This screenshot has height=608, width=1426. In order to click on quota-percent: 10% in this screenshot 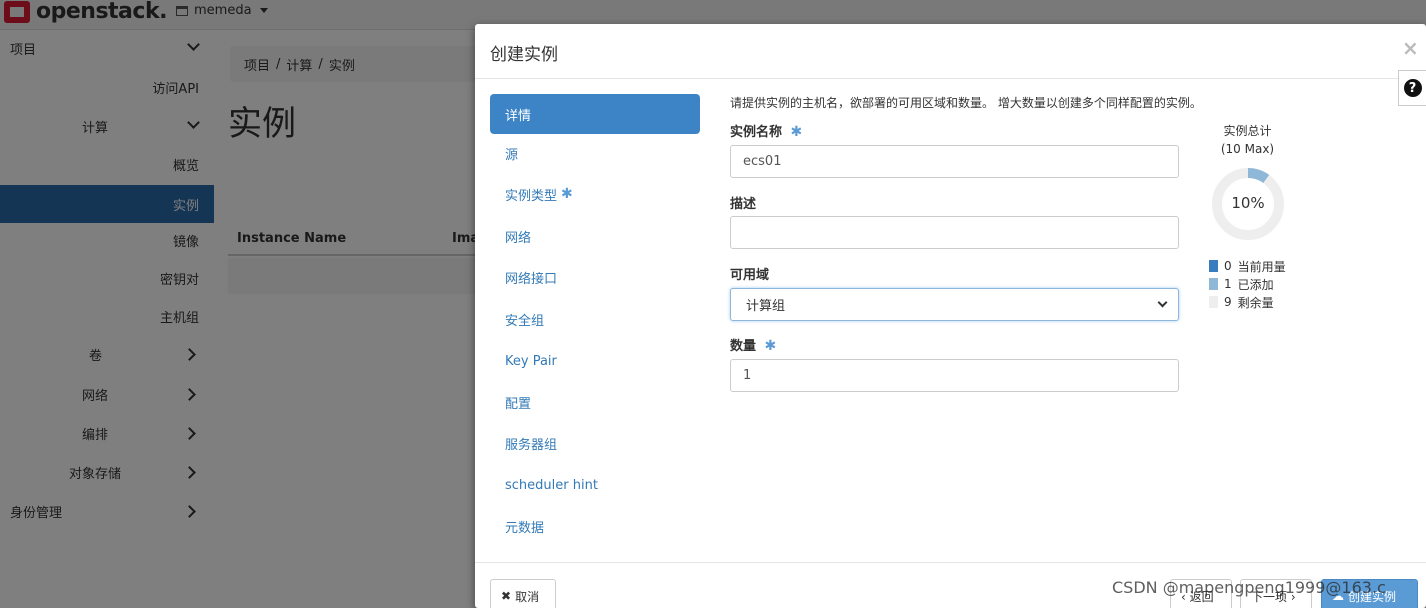, I will do `click(1248, 203)`.